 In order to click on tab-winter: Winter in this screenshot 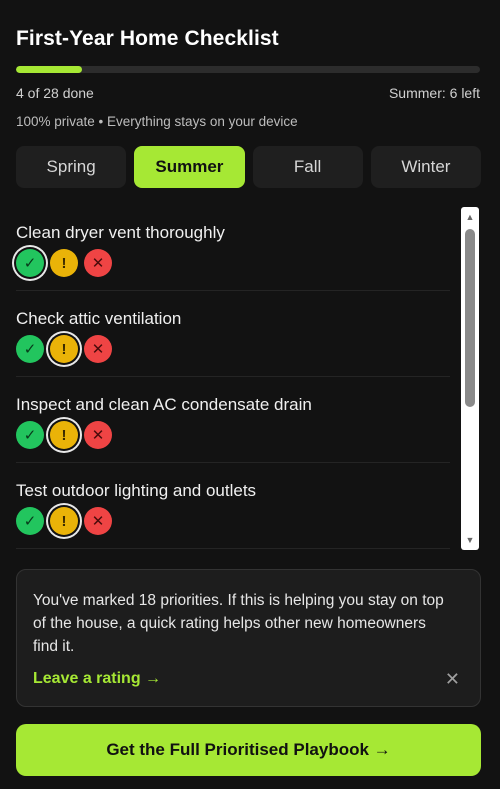, I will do `click(425, 167)`.